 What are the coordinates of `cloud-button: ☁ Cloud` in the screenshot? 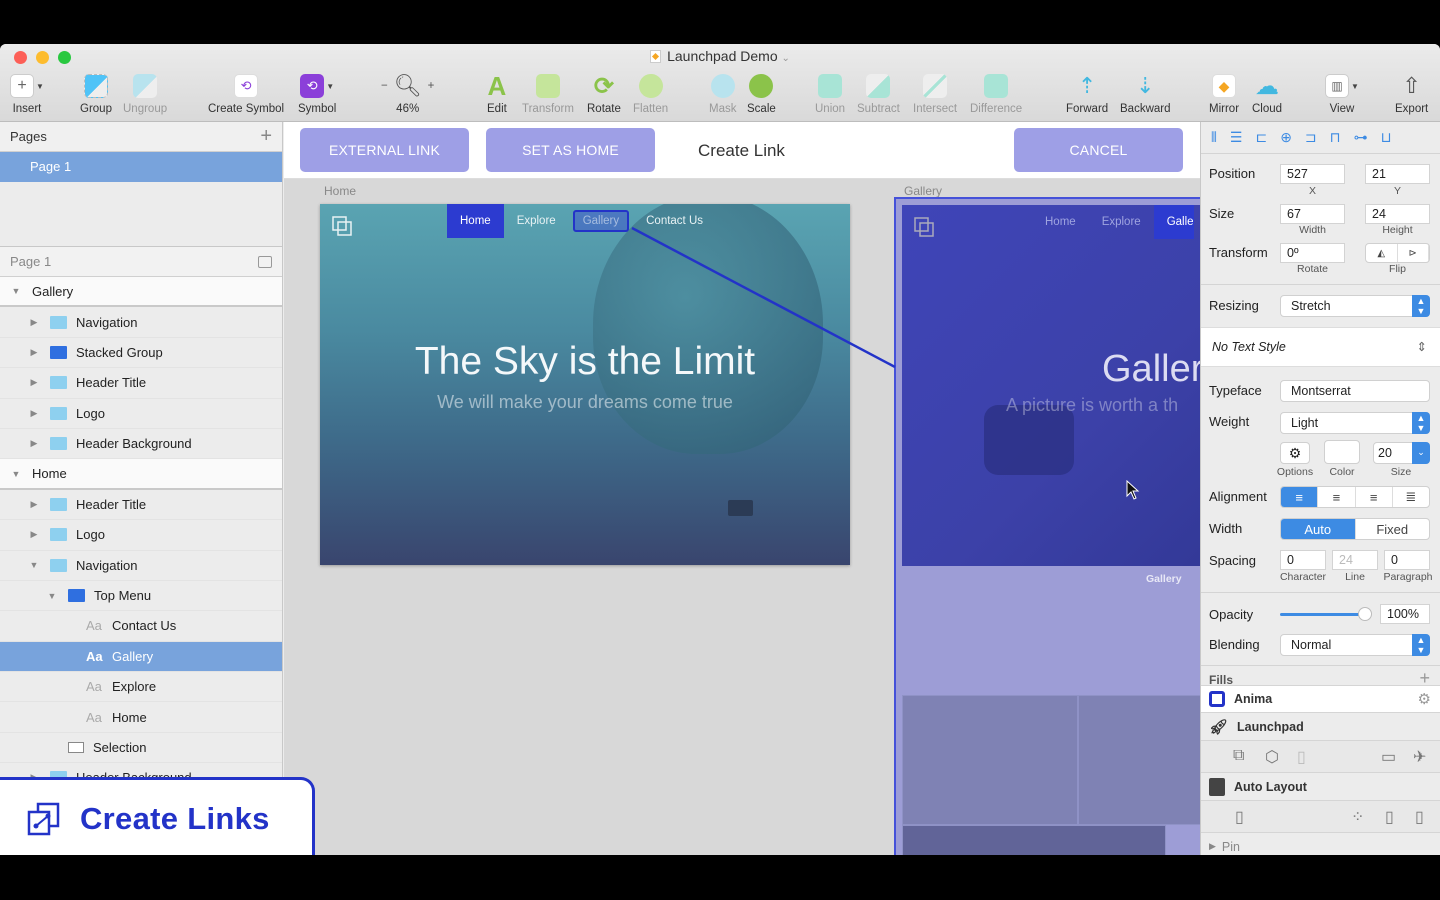 It's located at (1267, 94).